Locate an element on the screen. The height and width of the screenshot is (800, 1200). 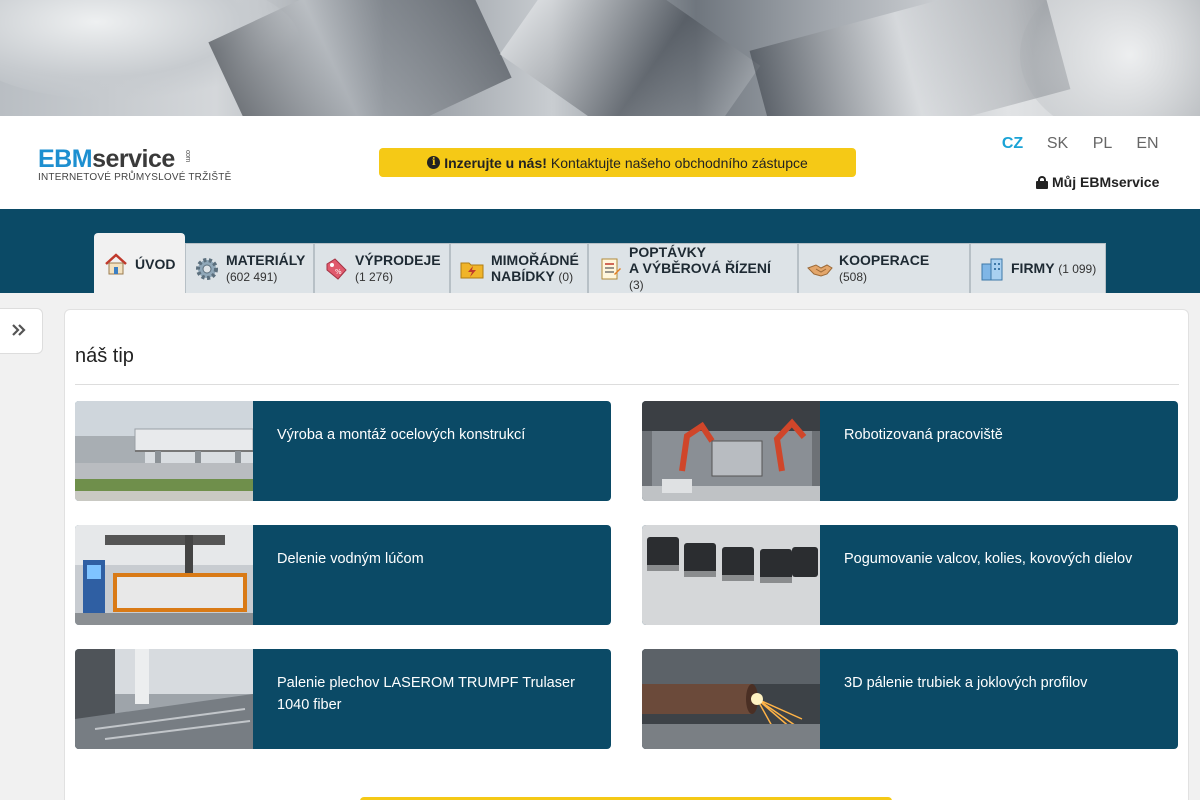
advertise-bold-text: Inzerujte u nás! is located at coordinates (495, 162).